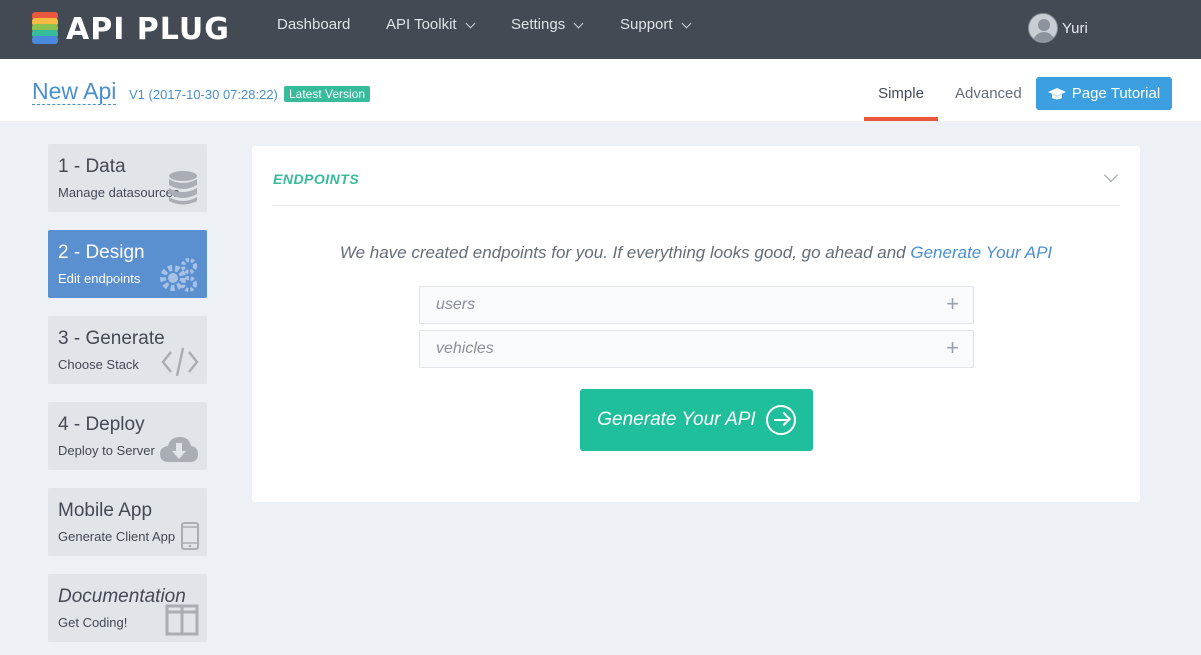  Describe the element at coordinates (901, 93) in the screenshot. I see `tab-simple: Simple` at that location.